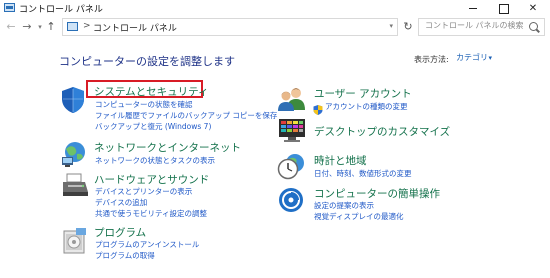 This screenshot has width=550, height=278. What do you see at coordinates (121, 202) in the screenshot?
I see `link-add-device: デバイスの追加` at bounding box center [121, 202].